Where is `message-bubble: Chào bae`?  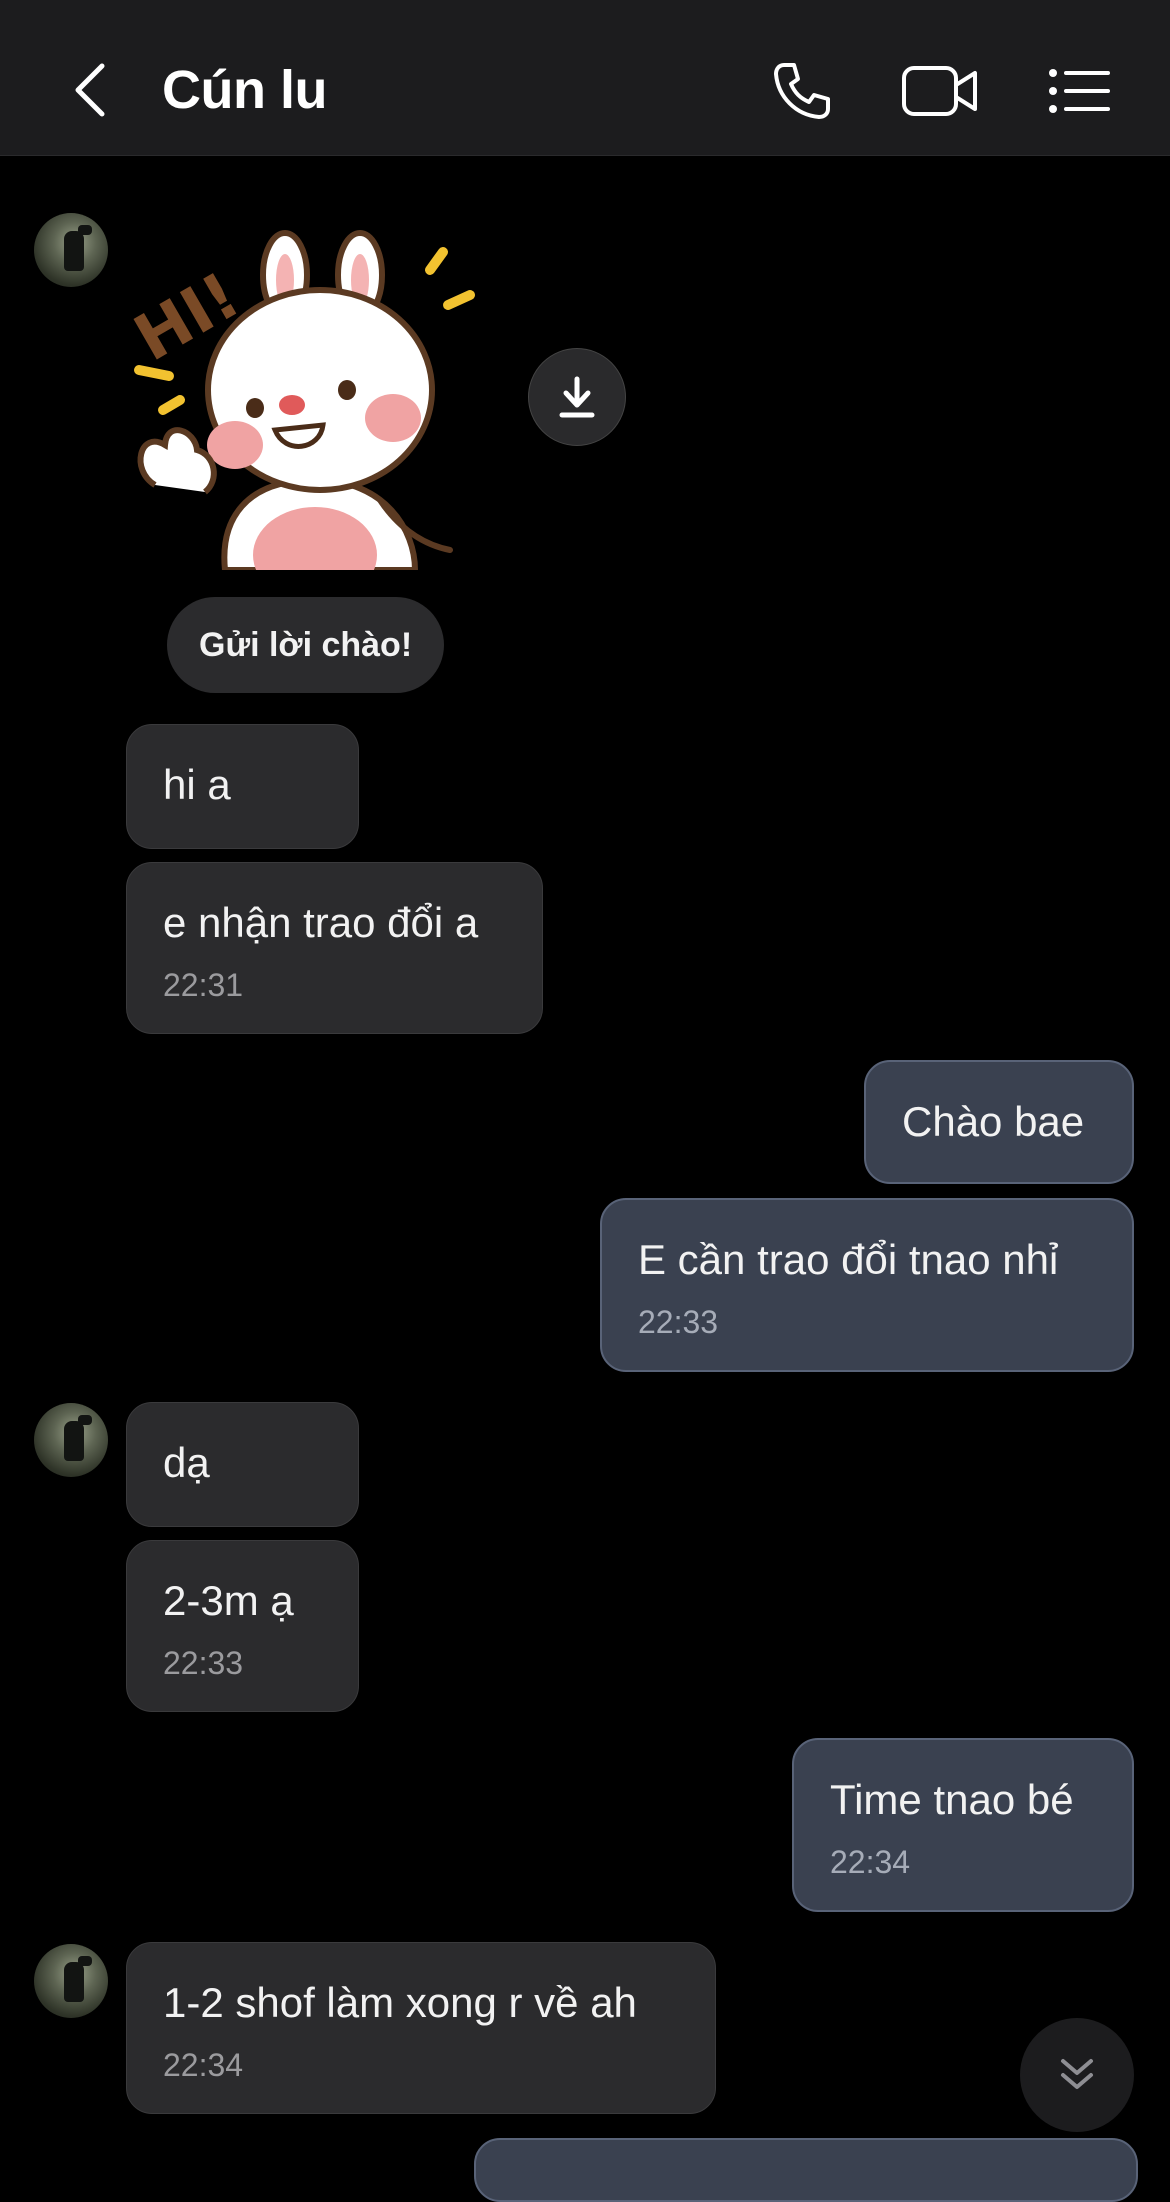 message-bubble: Chào bae is located at coordinates (999, 1122).